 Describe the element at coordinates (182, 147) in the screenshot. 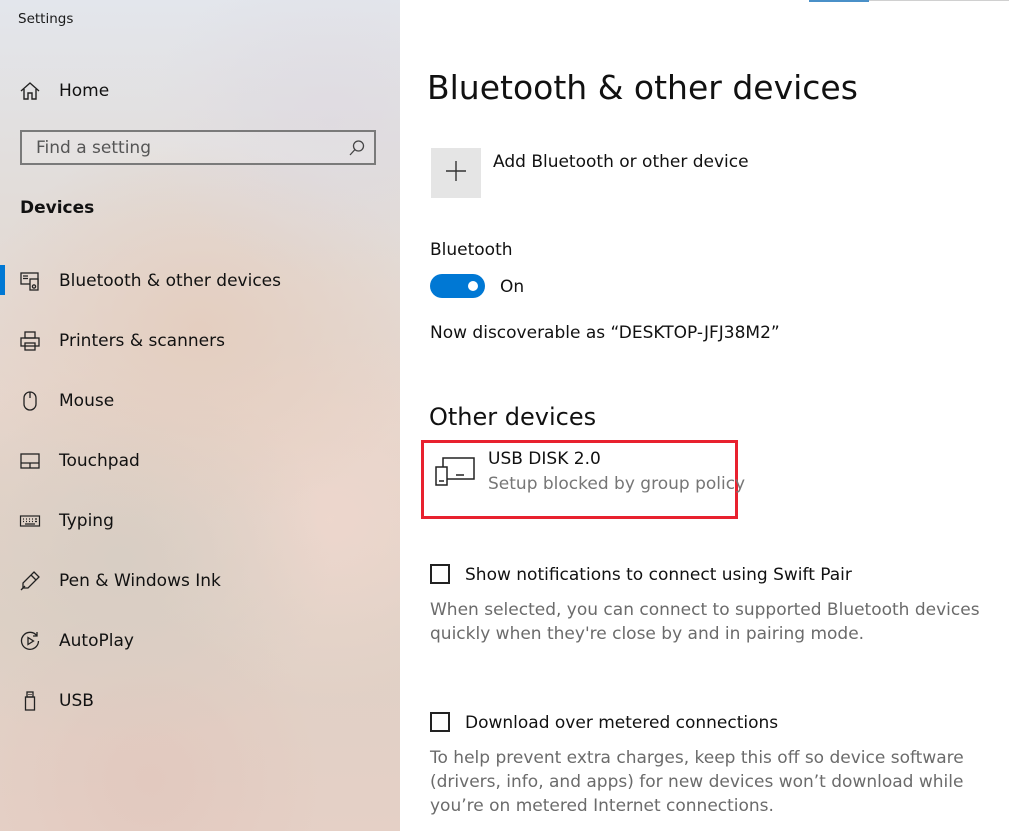

I see `search-input` at that location.